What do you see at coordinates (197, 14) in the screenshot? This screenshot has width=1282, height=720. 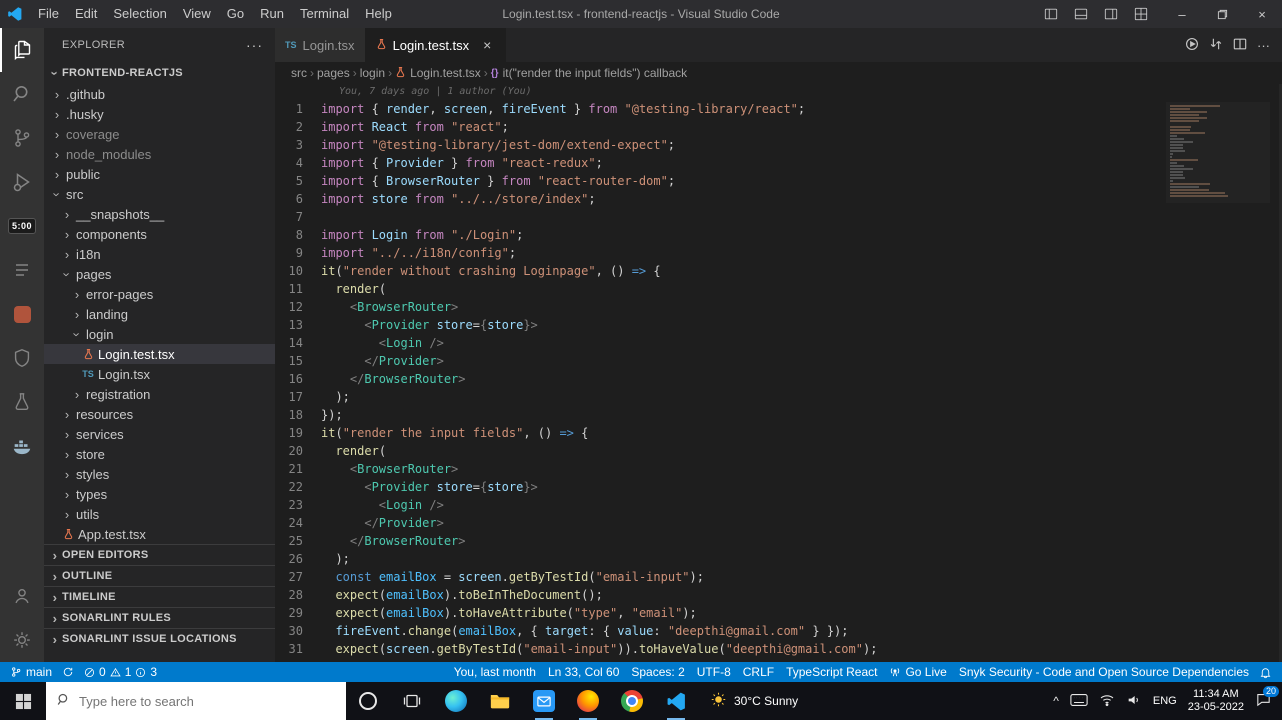 I see `menu-view: View` at bounding box center [197, 14].